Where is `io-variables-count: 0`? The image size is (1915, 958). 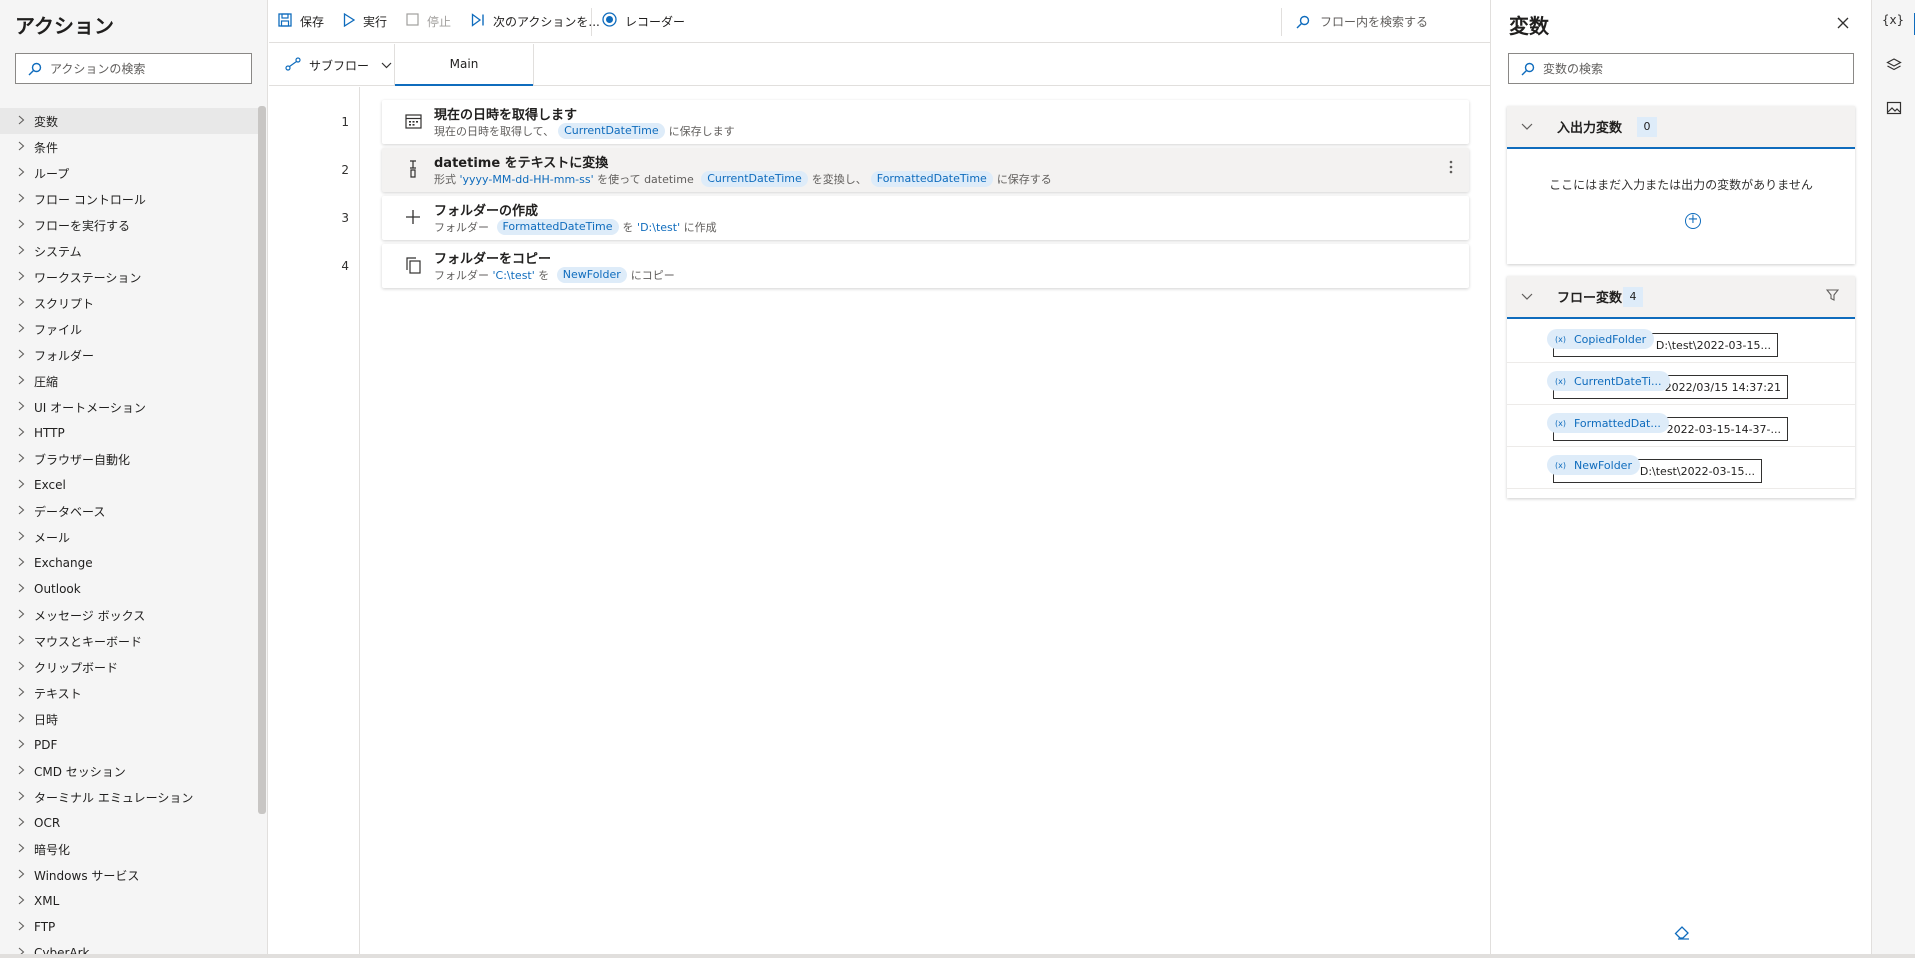
io-variables-count: 0 is located at coordinates (1647, 126).